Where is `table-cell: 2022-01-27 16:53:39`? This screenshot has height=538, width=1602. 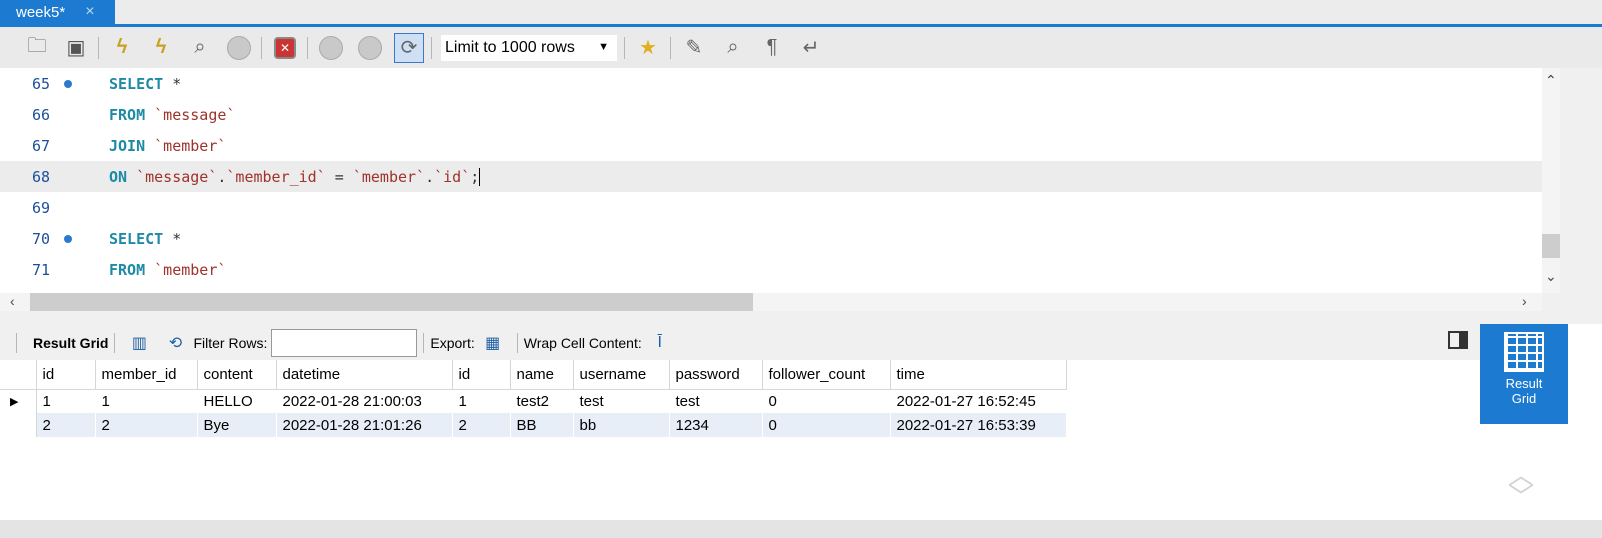
table-cell: 2022-01-27 16:53:39 is located at coordinates (978, 425).